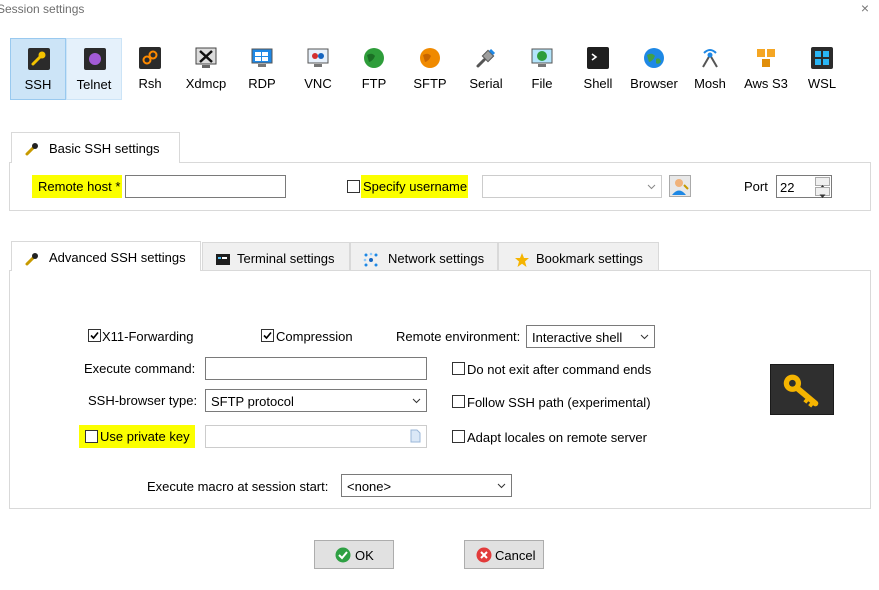  What do you see at coordinates (143, 400) in the screenshot?
I see `ssh-browser-type-label: SSH-browser type:` at bounding box center [143, 400].